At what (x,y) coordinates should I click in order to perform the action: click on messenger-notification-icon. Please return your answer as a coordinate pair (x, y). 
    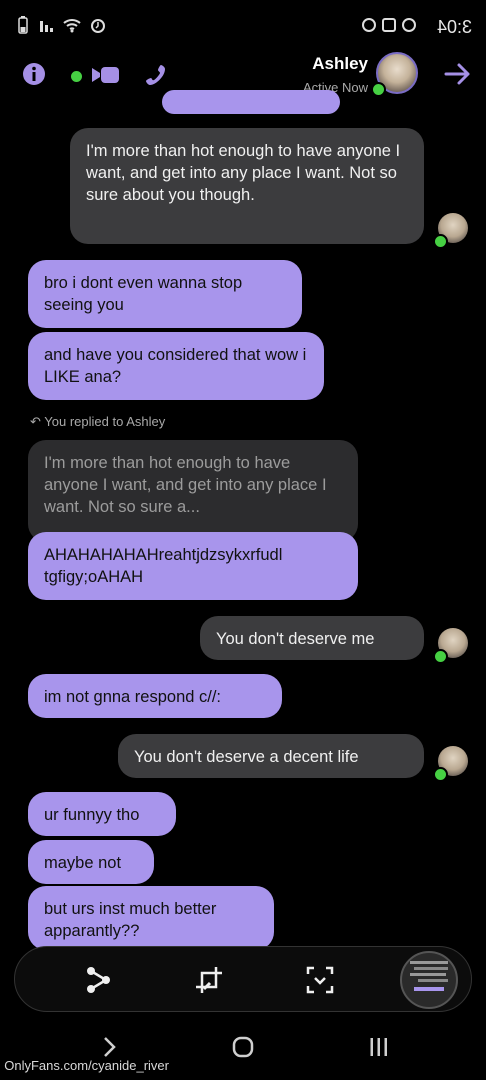
    Looking at the image, I should click on (409, 25).